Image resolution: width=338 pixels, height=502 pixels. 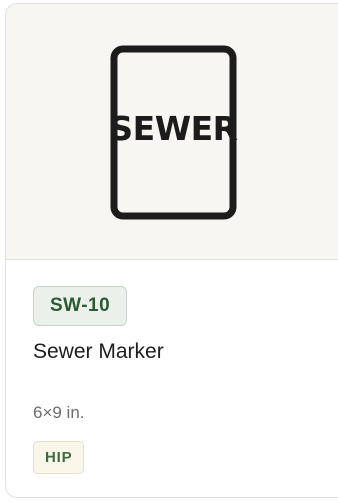 What do you see at coordinates (80, 306) in the screenshot?
I see `product-code-badge: SW-10` at bounding box center [80, 306].